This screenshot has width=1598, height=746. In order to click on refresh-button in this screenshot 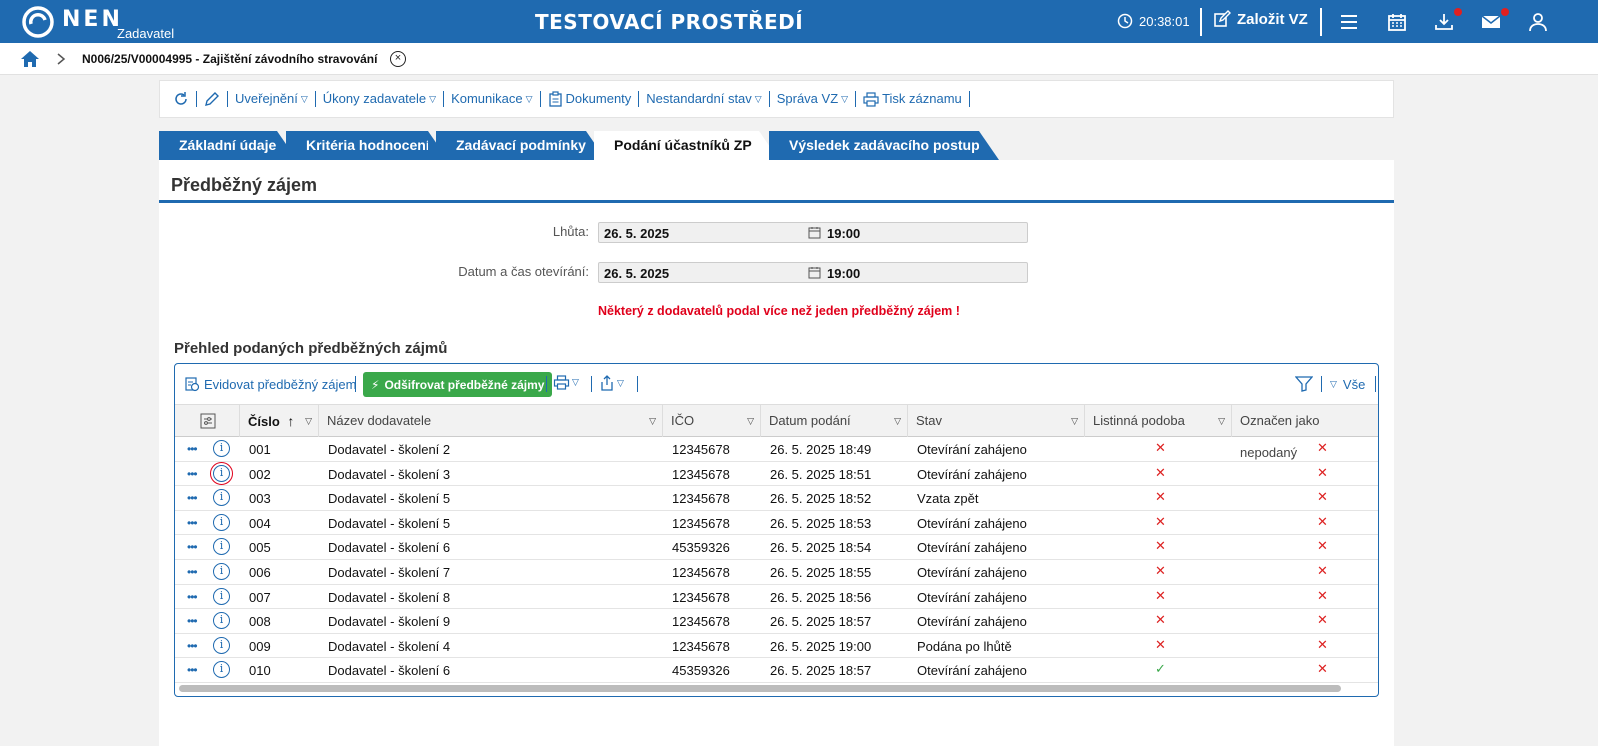, I will do `click(181, 99)`.